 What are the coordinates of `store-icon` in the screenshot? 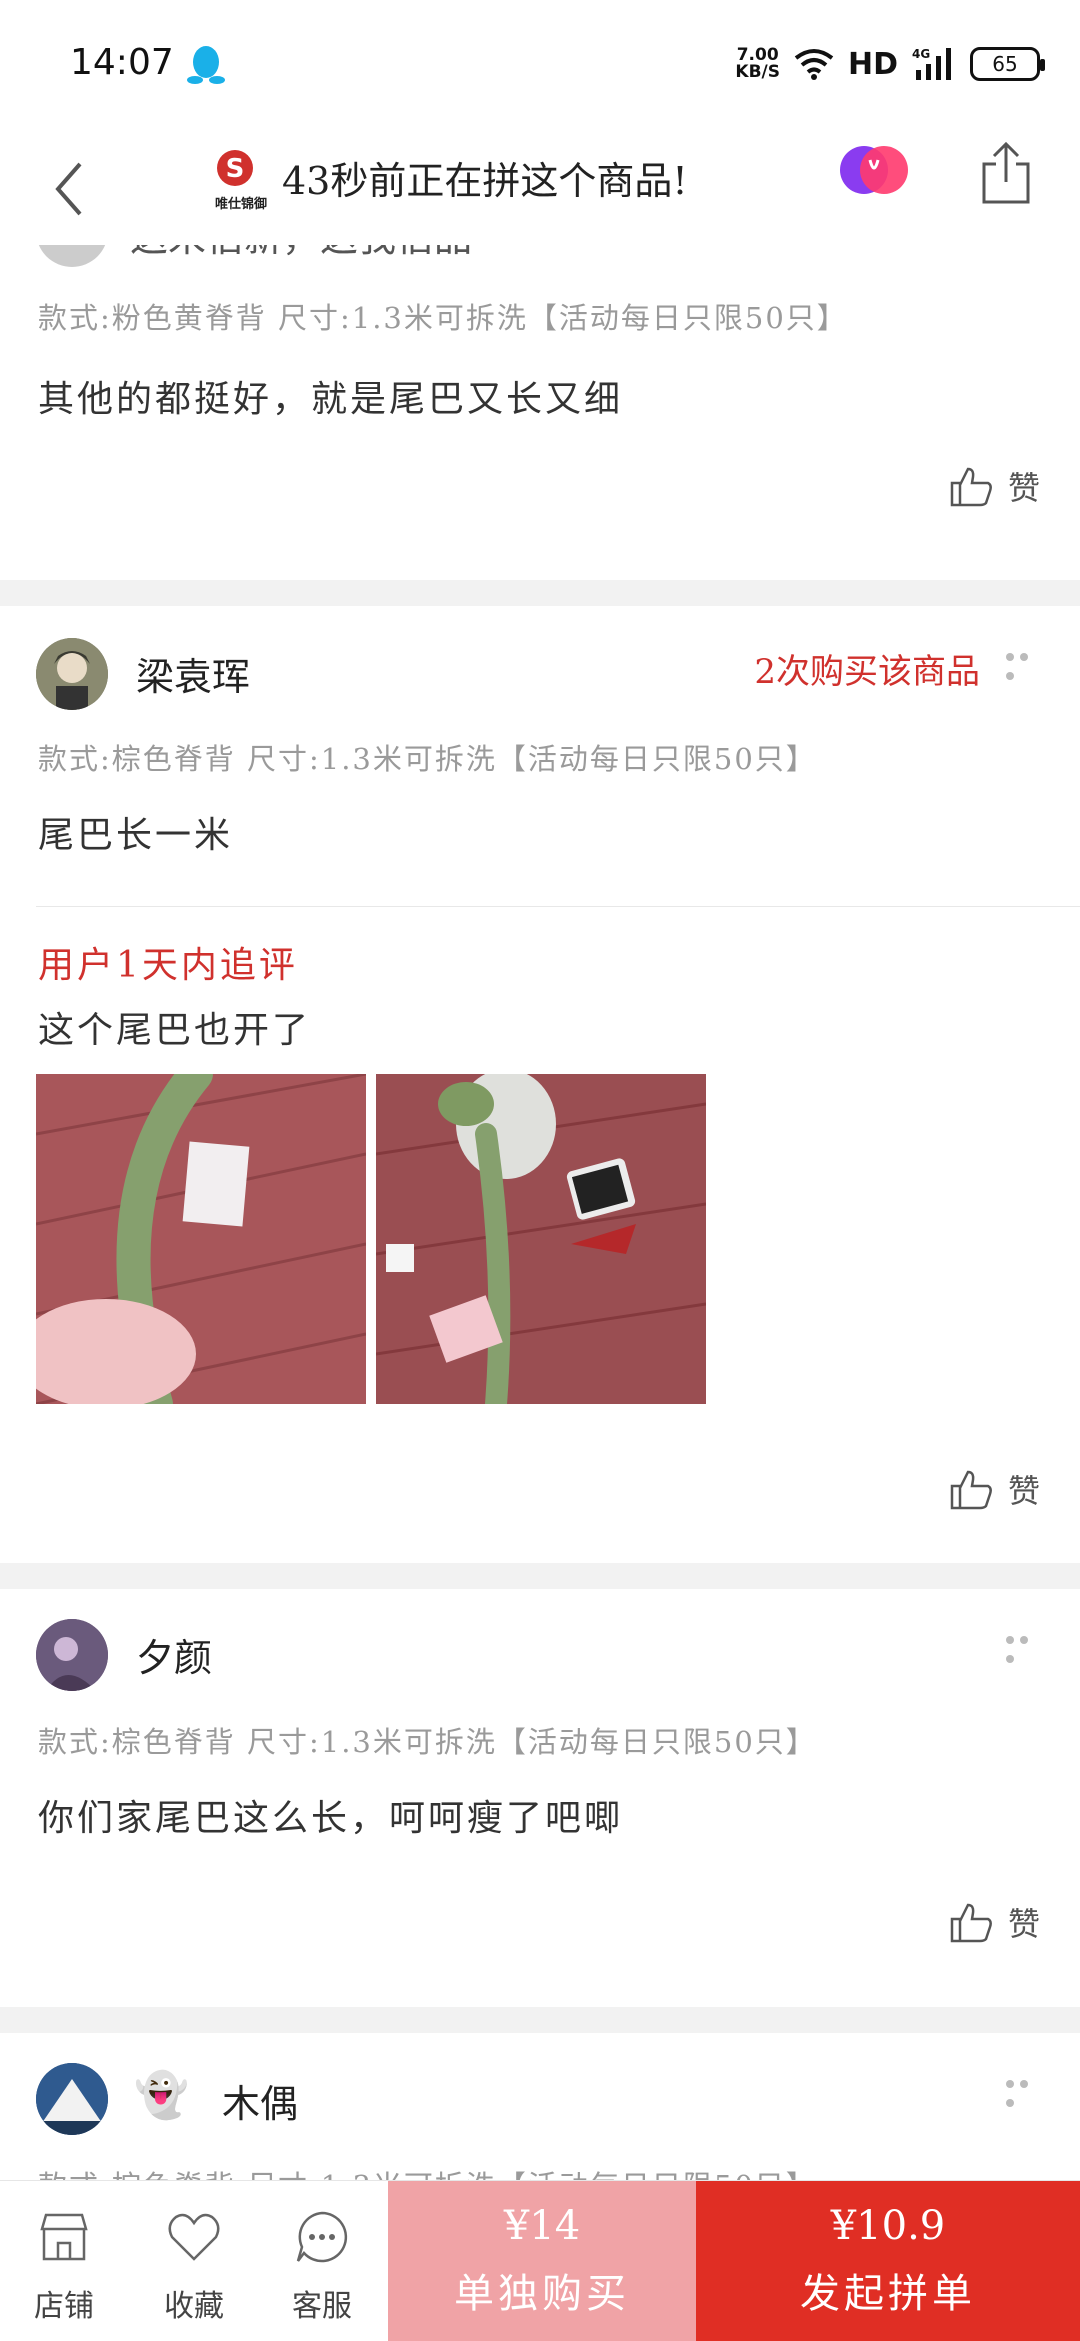 It's located at (64, 2237).